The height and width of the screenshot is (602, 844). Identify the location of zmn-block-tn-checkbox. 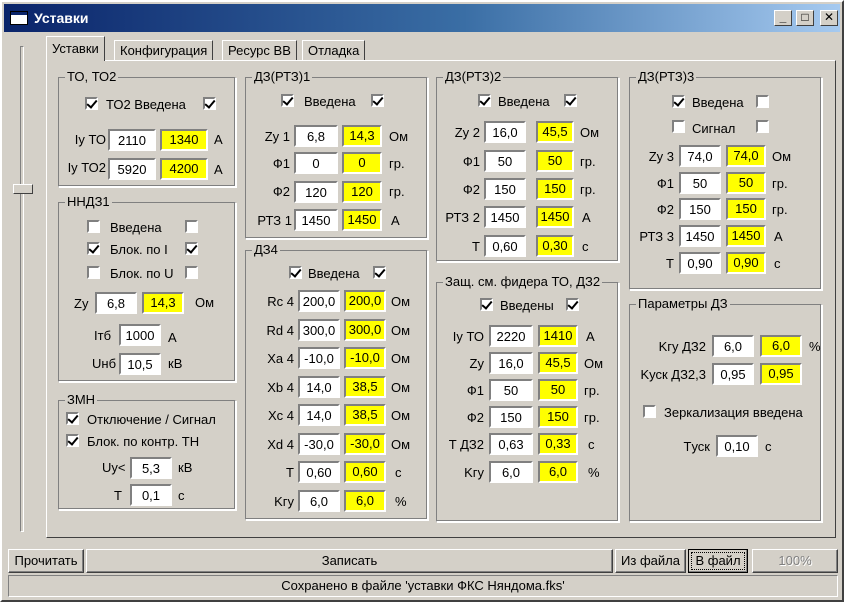
(72, 440).